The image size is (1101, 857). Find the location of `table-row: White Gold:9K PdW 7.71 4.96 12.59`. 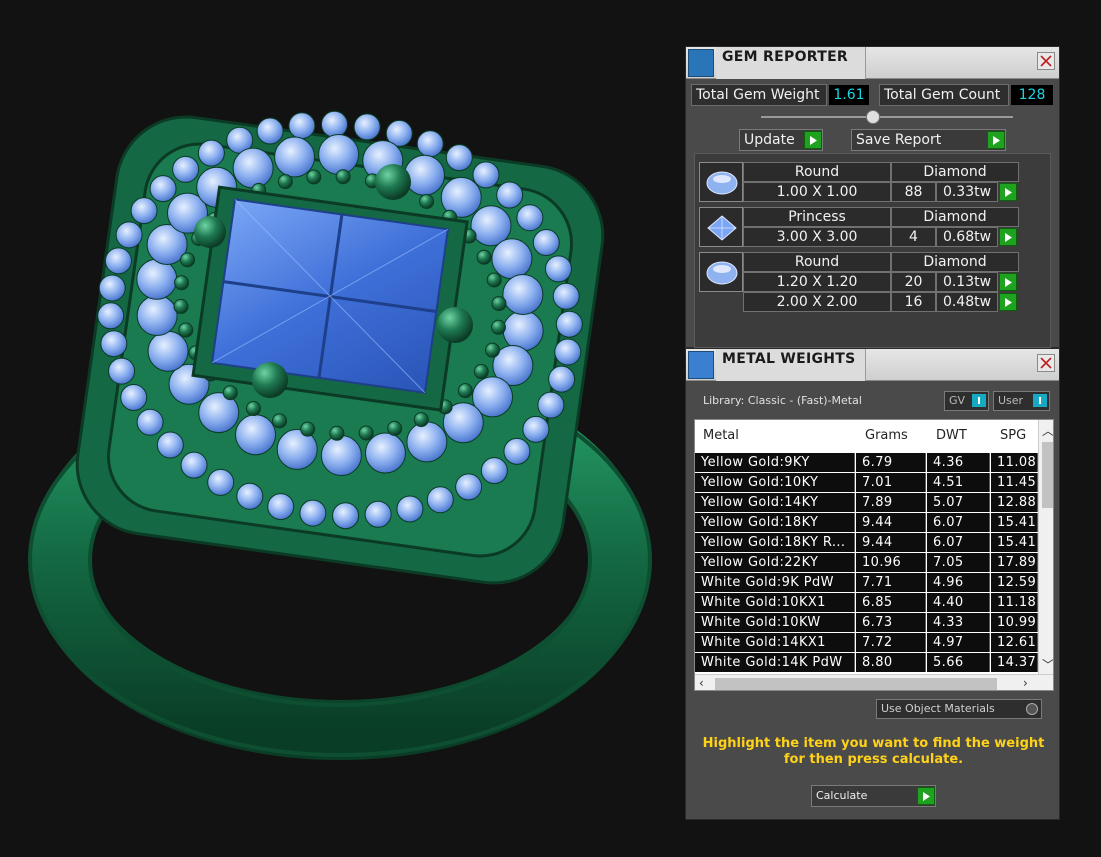

table-row: White Gold:9K PdW 7.71 4.96 12.59 is located at coordinates (866, 582).